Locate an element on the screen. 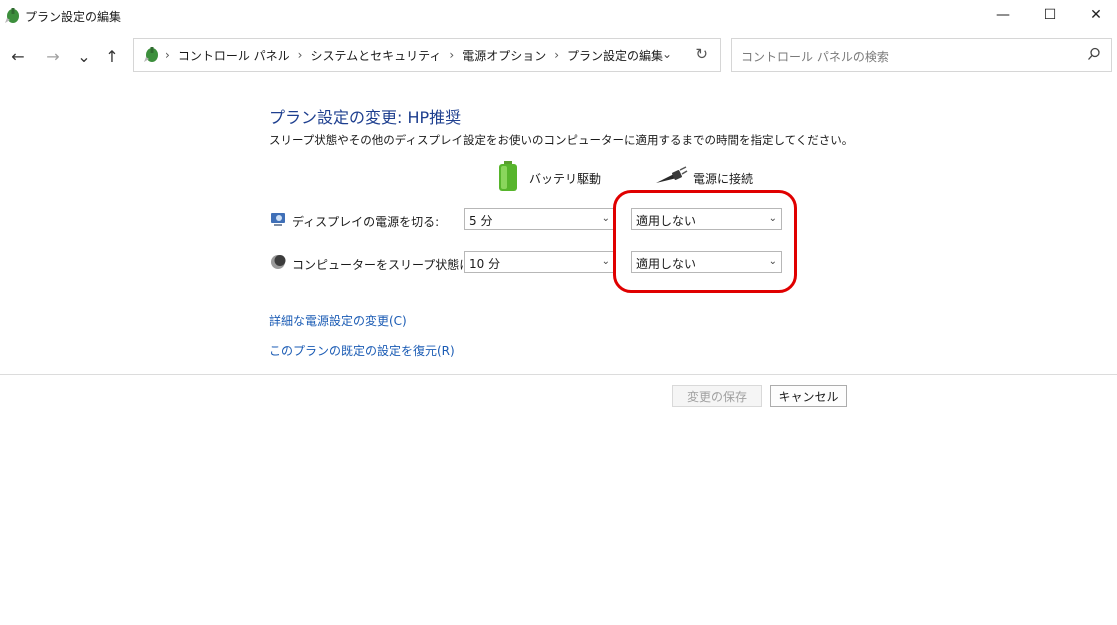 The image size is (1117, 625). search-placeholder: コントロール パネルの検索 is located at coordinates (815, 57).